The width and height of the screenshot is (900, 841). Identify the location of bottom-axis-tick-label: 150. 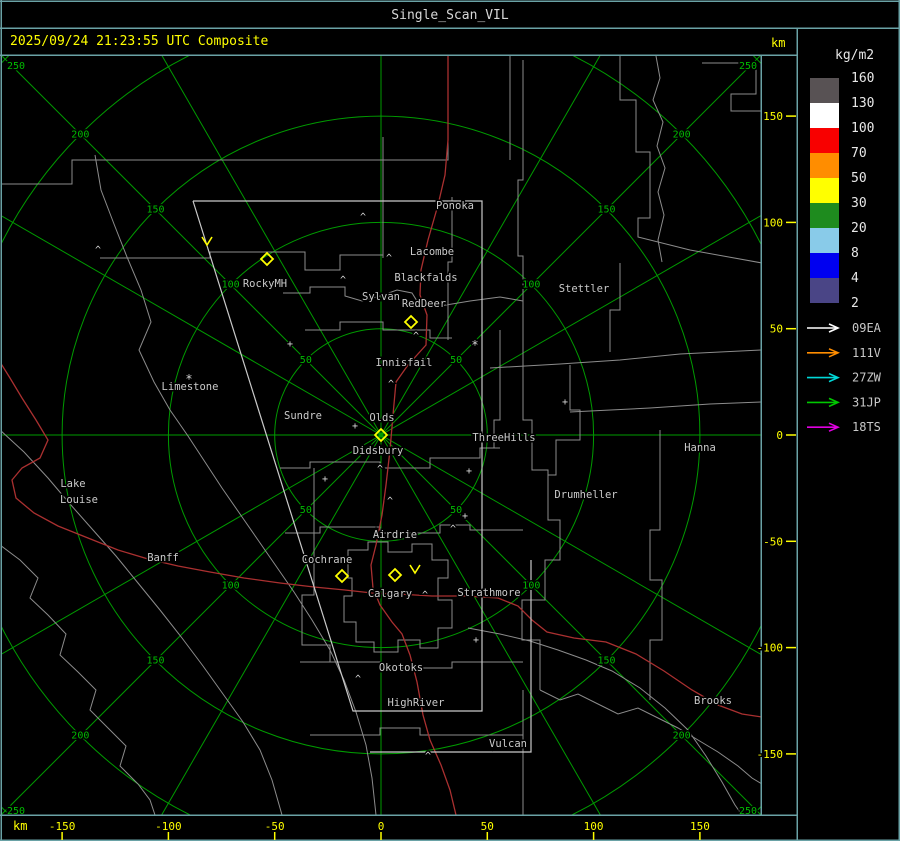
(700, 826).